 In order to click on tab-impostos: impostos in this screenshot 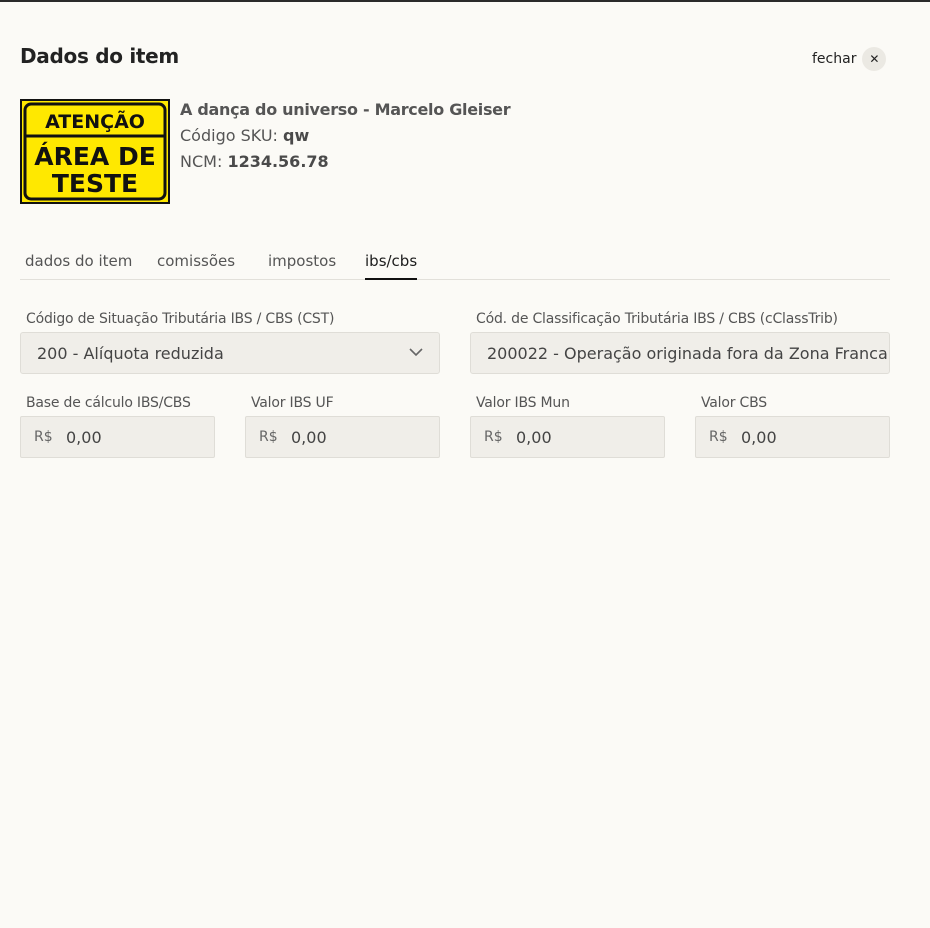, I will do `click(302, 266)`.